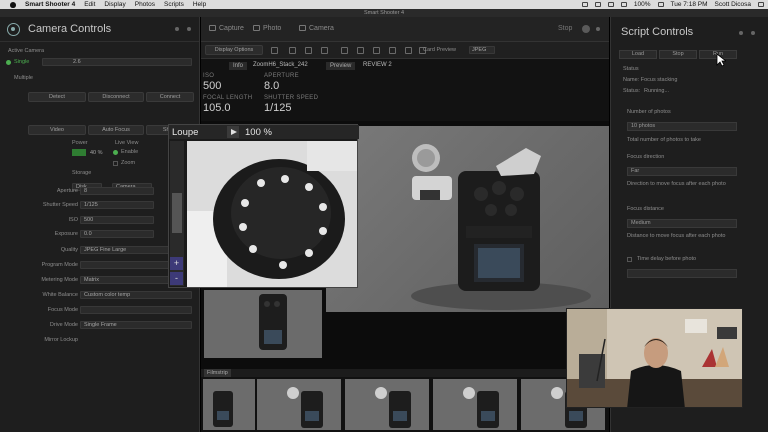 The image size is (768, 432). Describe the element at coordinates (176, 278) in the screenshot. I see `zoom-out-button: -` at that location.